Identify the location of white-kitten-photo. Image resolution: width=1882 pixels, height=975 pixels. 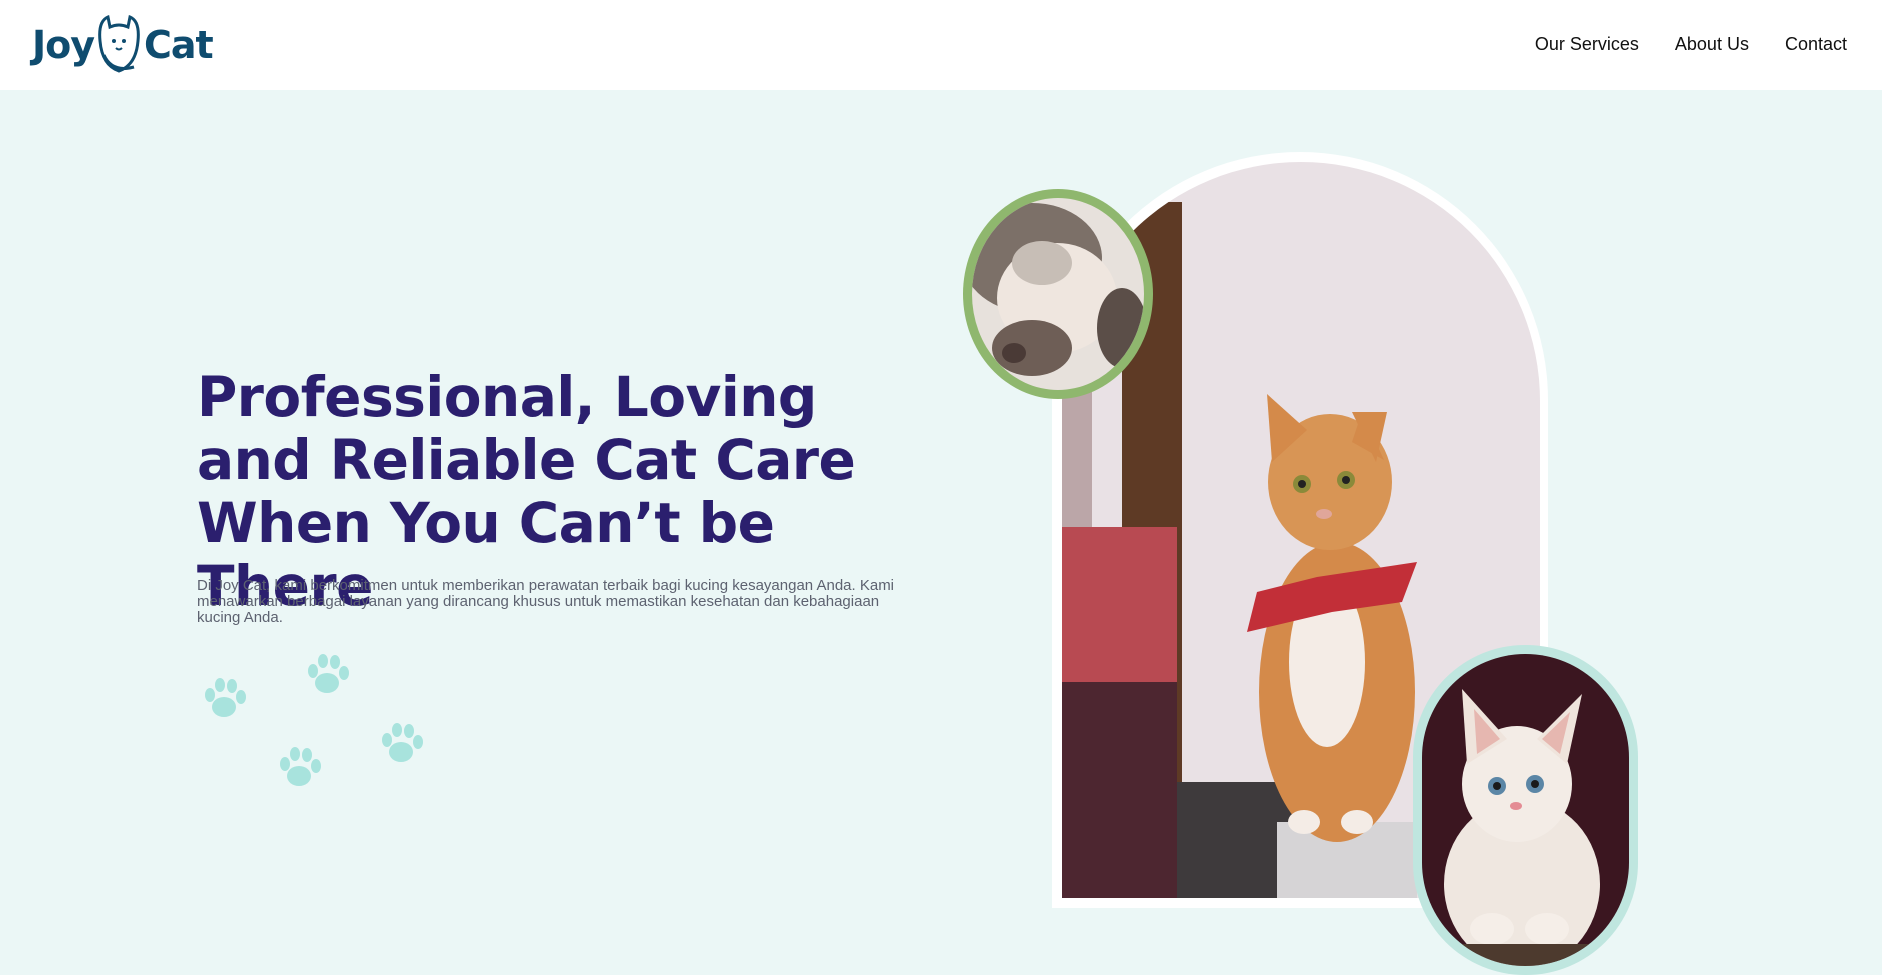
(1525, 810).